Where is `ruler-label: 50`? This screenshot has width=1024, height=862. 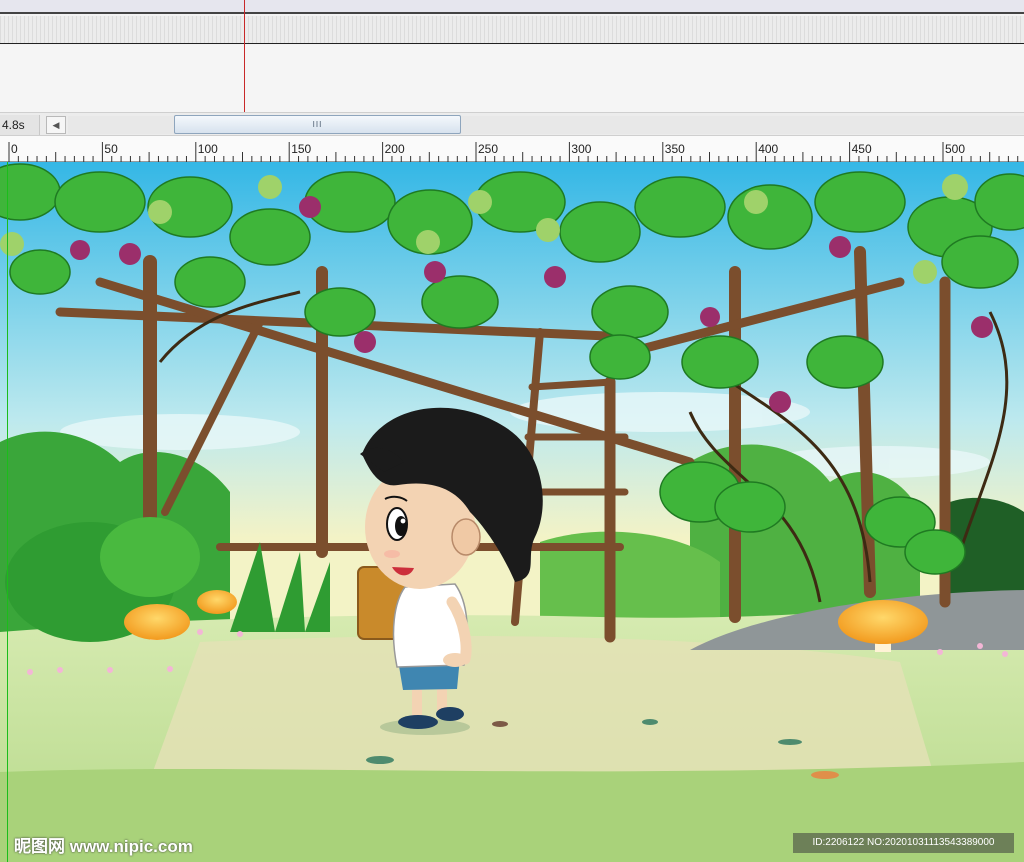
ruler-label: 50 is located at coordinates (111, 149).